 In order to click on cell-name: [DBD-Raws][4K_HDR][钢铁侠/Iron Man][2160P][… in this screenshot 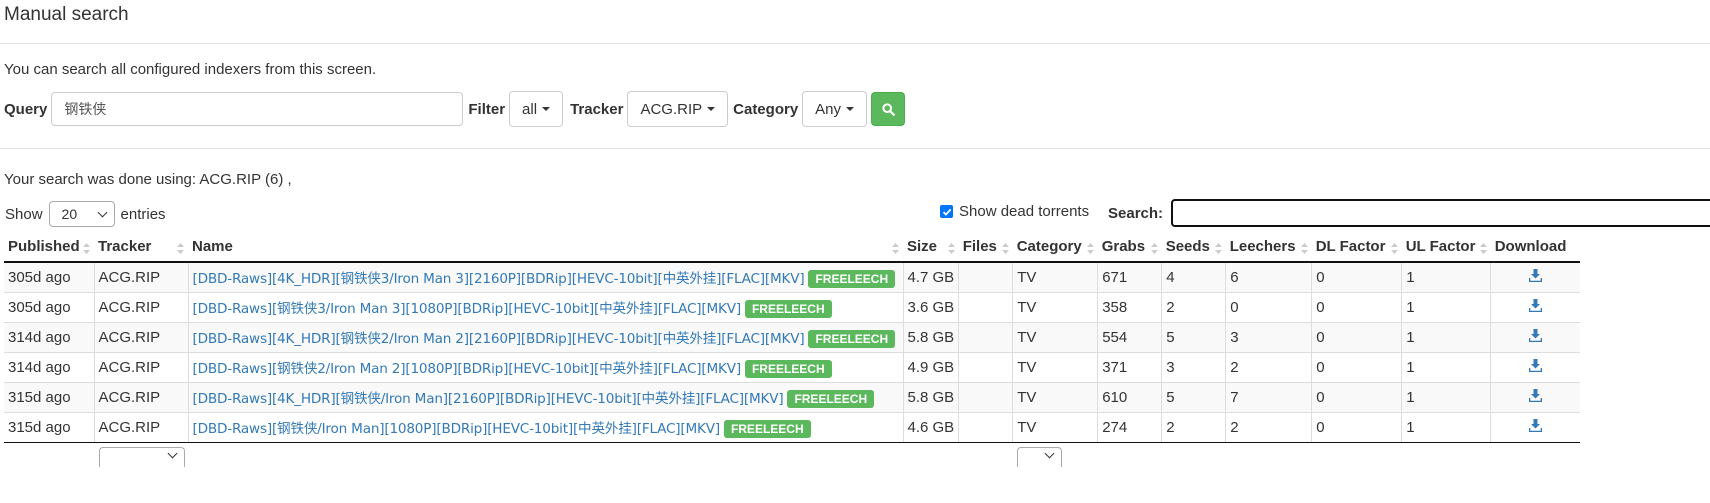, I will do `click(545, 397)`.